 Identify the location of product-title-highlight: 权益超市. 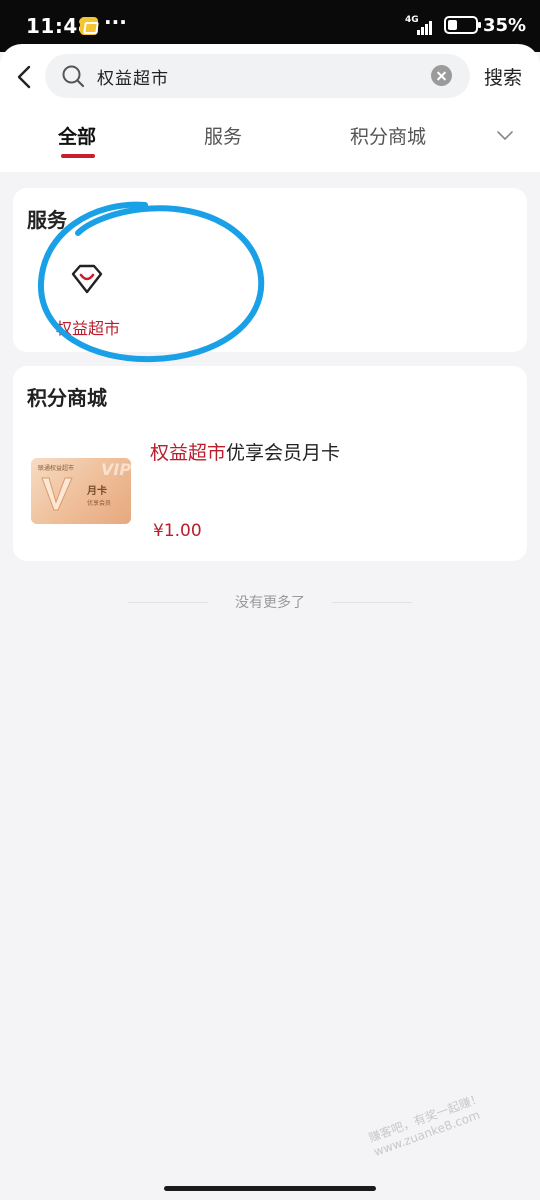
(188, 453).